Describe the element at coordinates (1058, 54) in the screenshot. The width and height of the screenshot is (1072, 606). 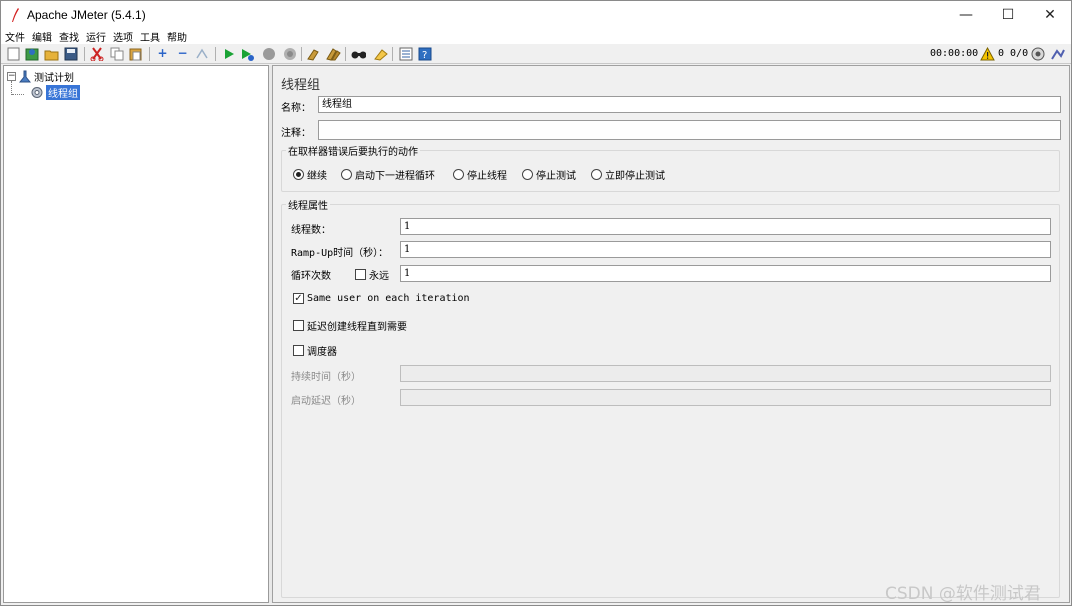
I see `log-viewer-icon` at that location.